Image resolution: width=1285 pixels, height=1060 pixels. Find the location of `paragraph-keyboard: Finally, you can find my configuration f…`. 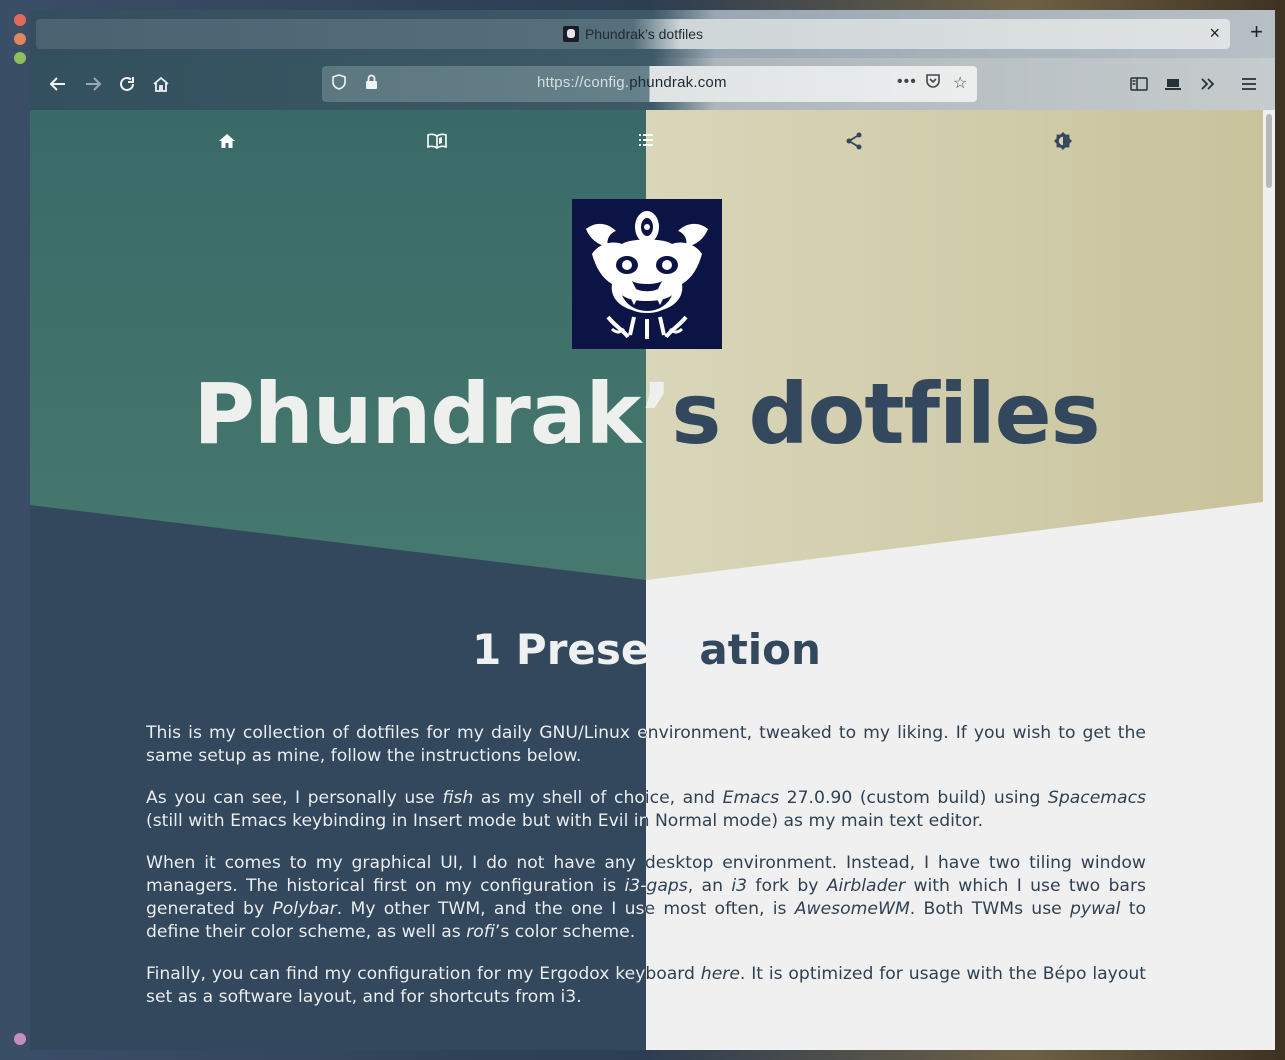

paragraph-keyboard: Finally, you can find my configuration f… is located at coordinates (646, 986).